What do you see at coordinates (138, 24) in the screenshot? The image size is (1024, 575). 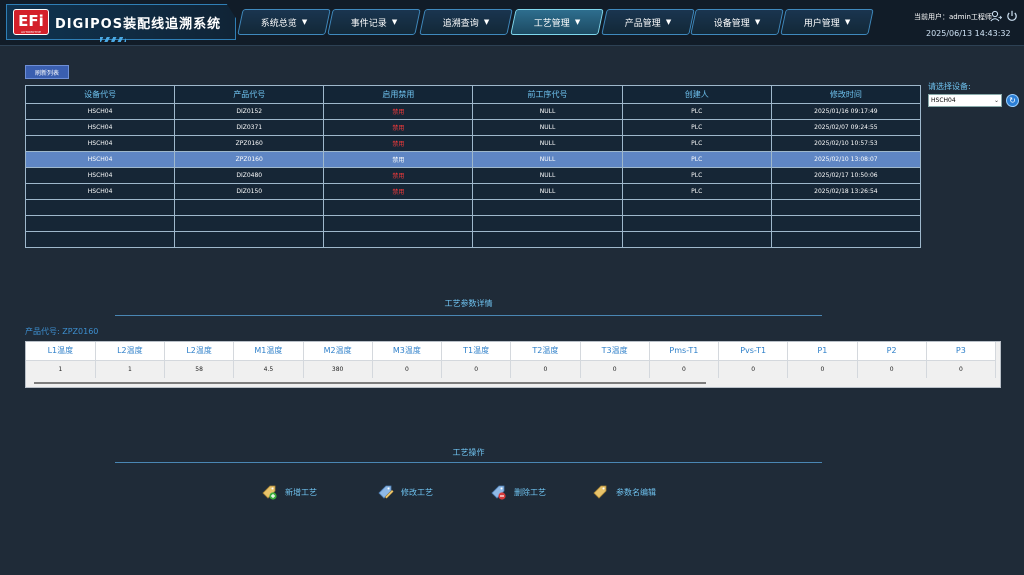 I see `app-title: DIGIPOS装配线追溯系统` at bounding box center [138, 24].